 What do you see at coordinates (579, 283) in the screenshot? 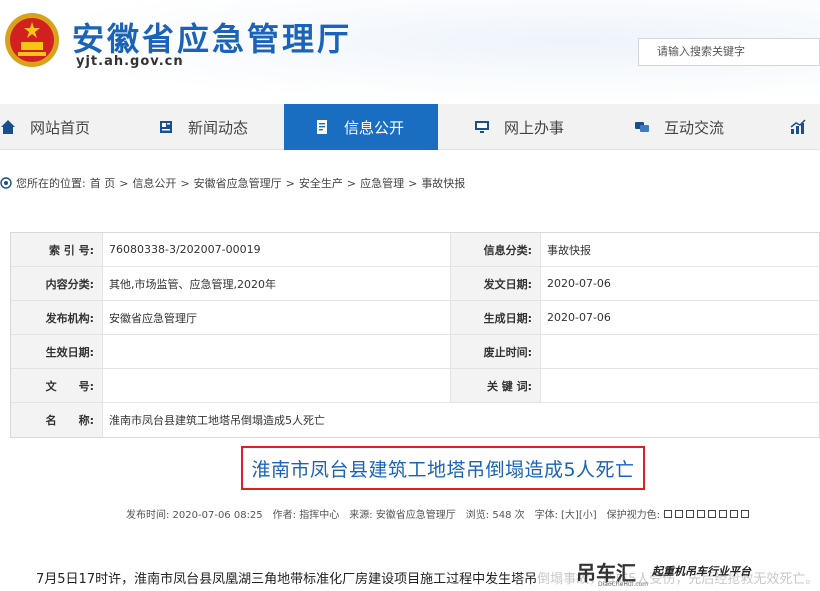
I see `pubdate-value: 2020-07-06` at bounding box center [579, 283].